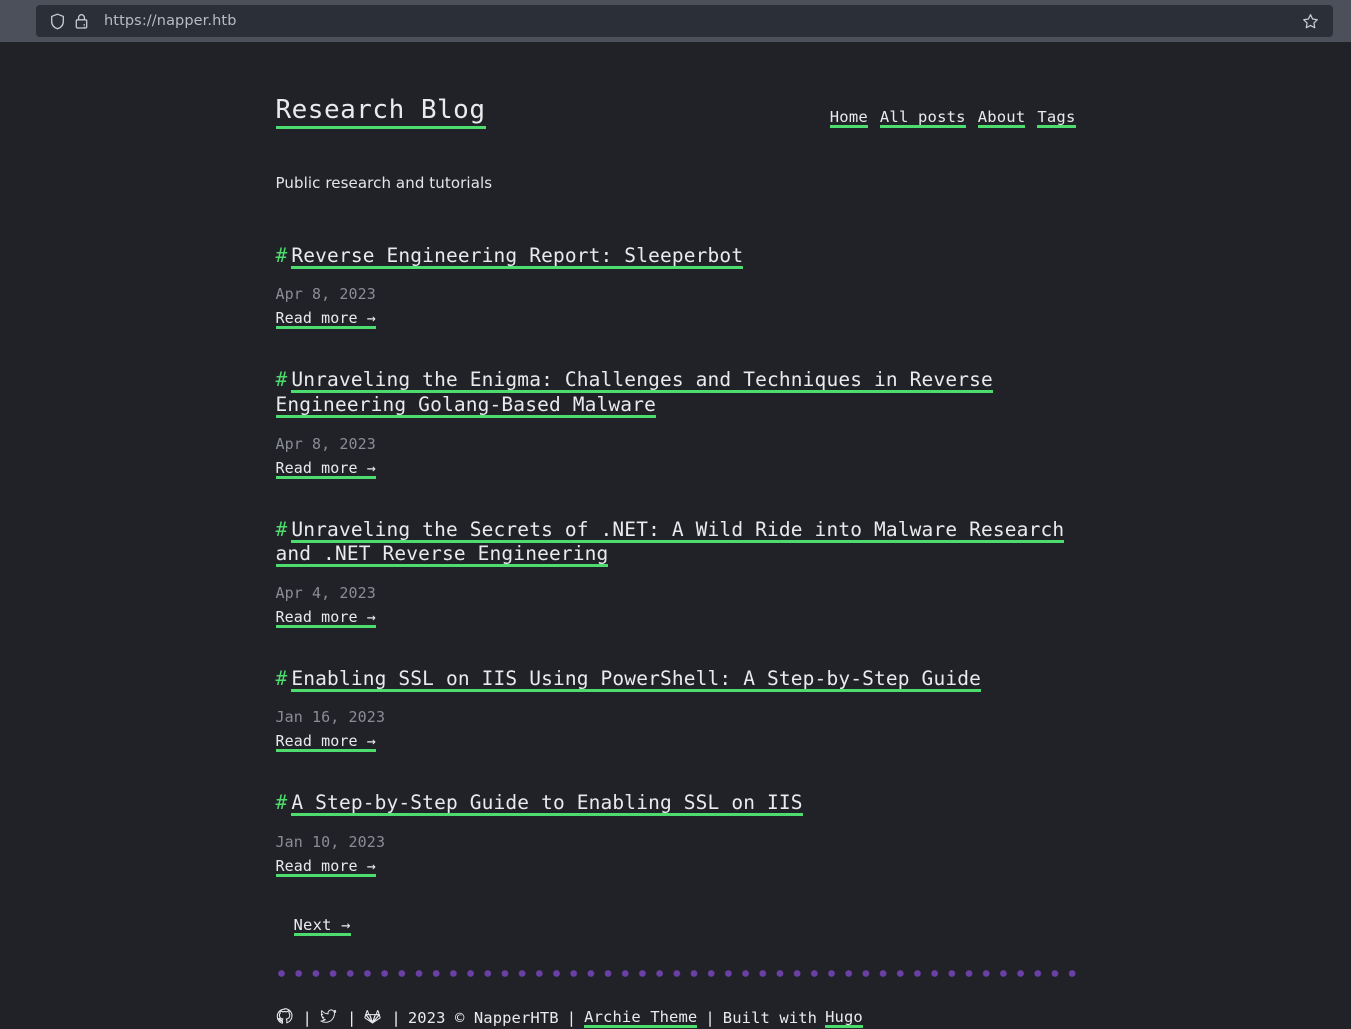 The height and width of the screenshot is (1029, 1351). I want to click on nav-item-tags: Tags, so click(1056, 118).